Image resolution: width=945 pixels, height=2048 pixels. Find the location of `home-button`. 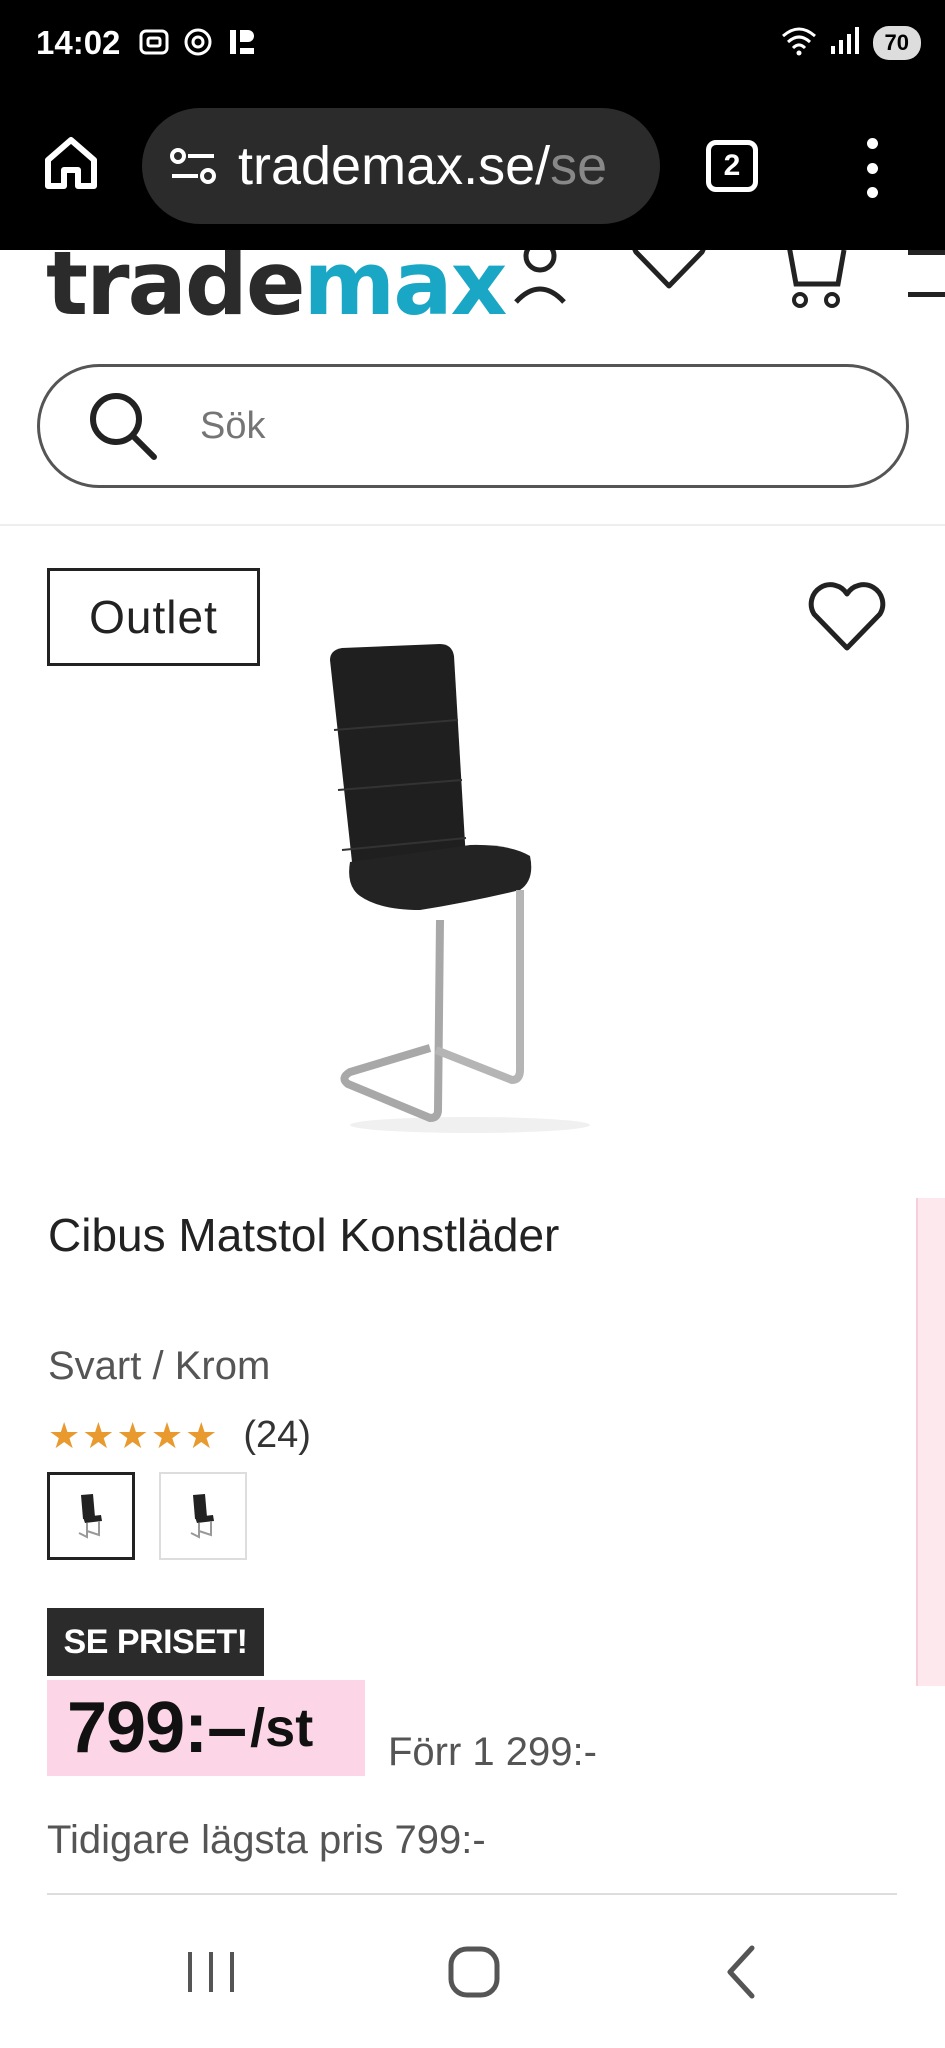

home-button is located at coordinates (71, 163).